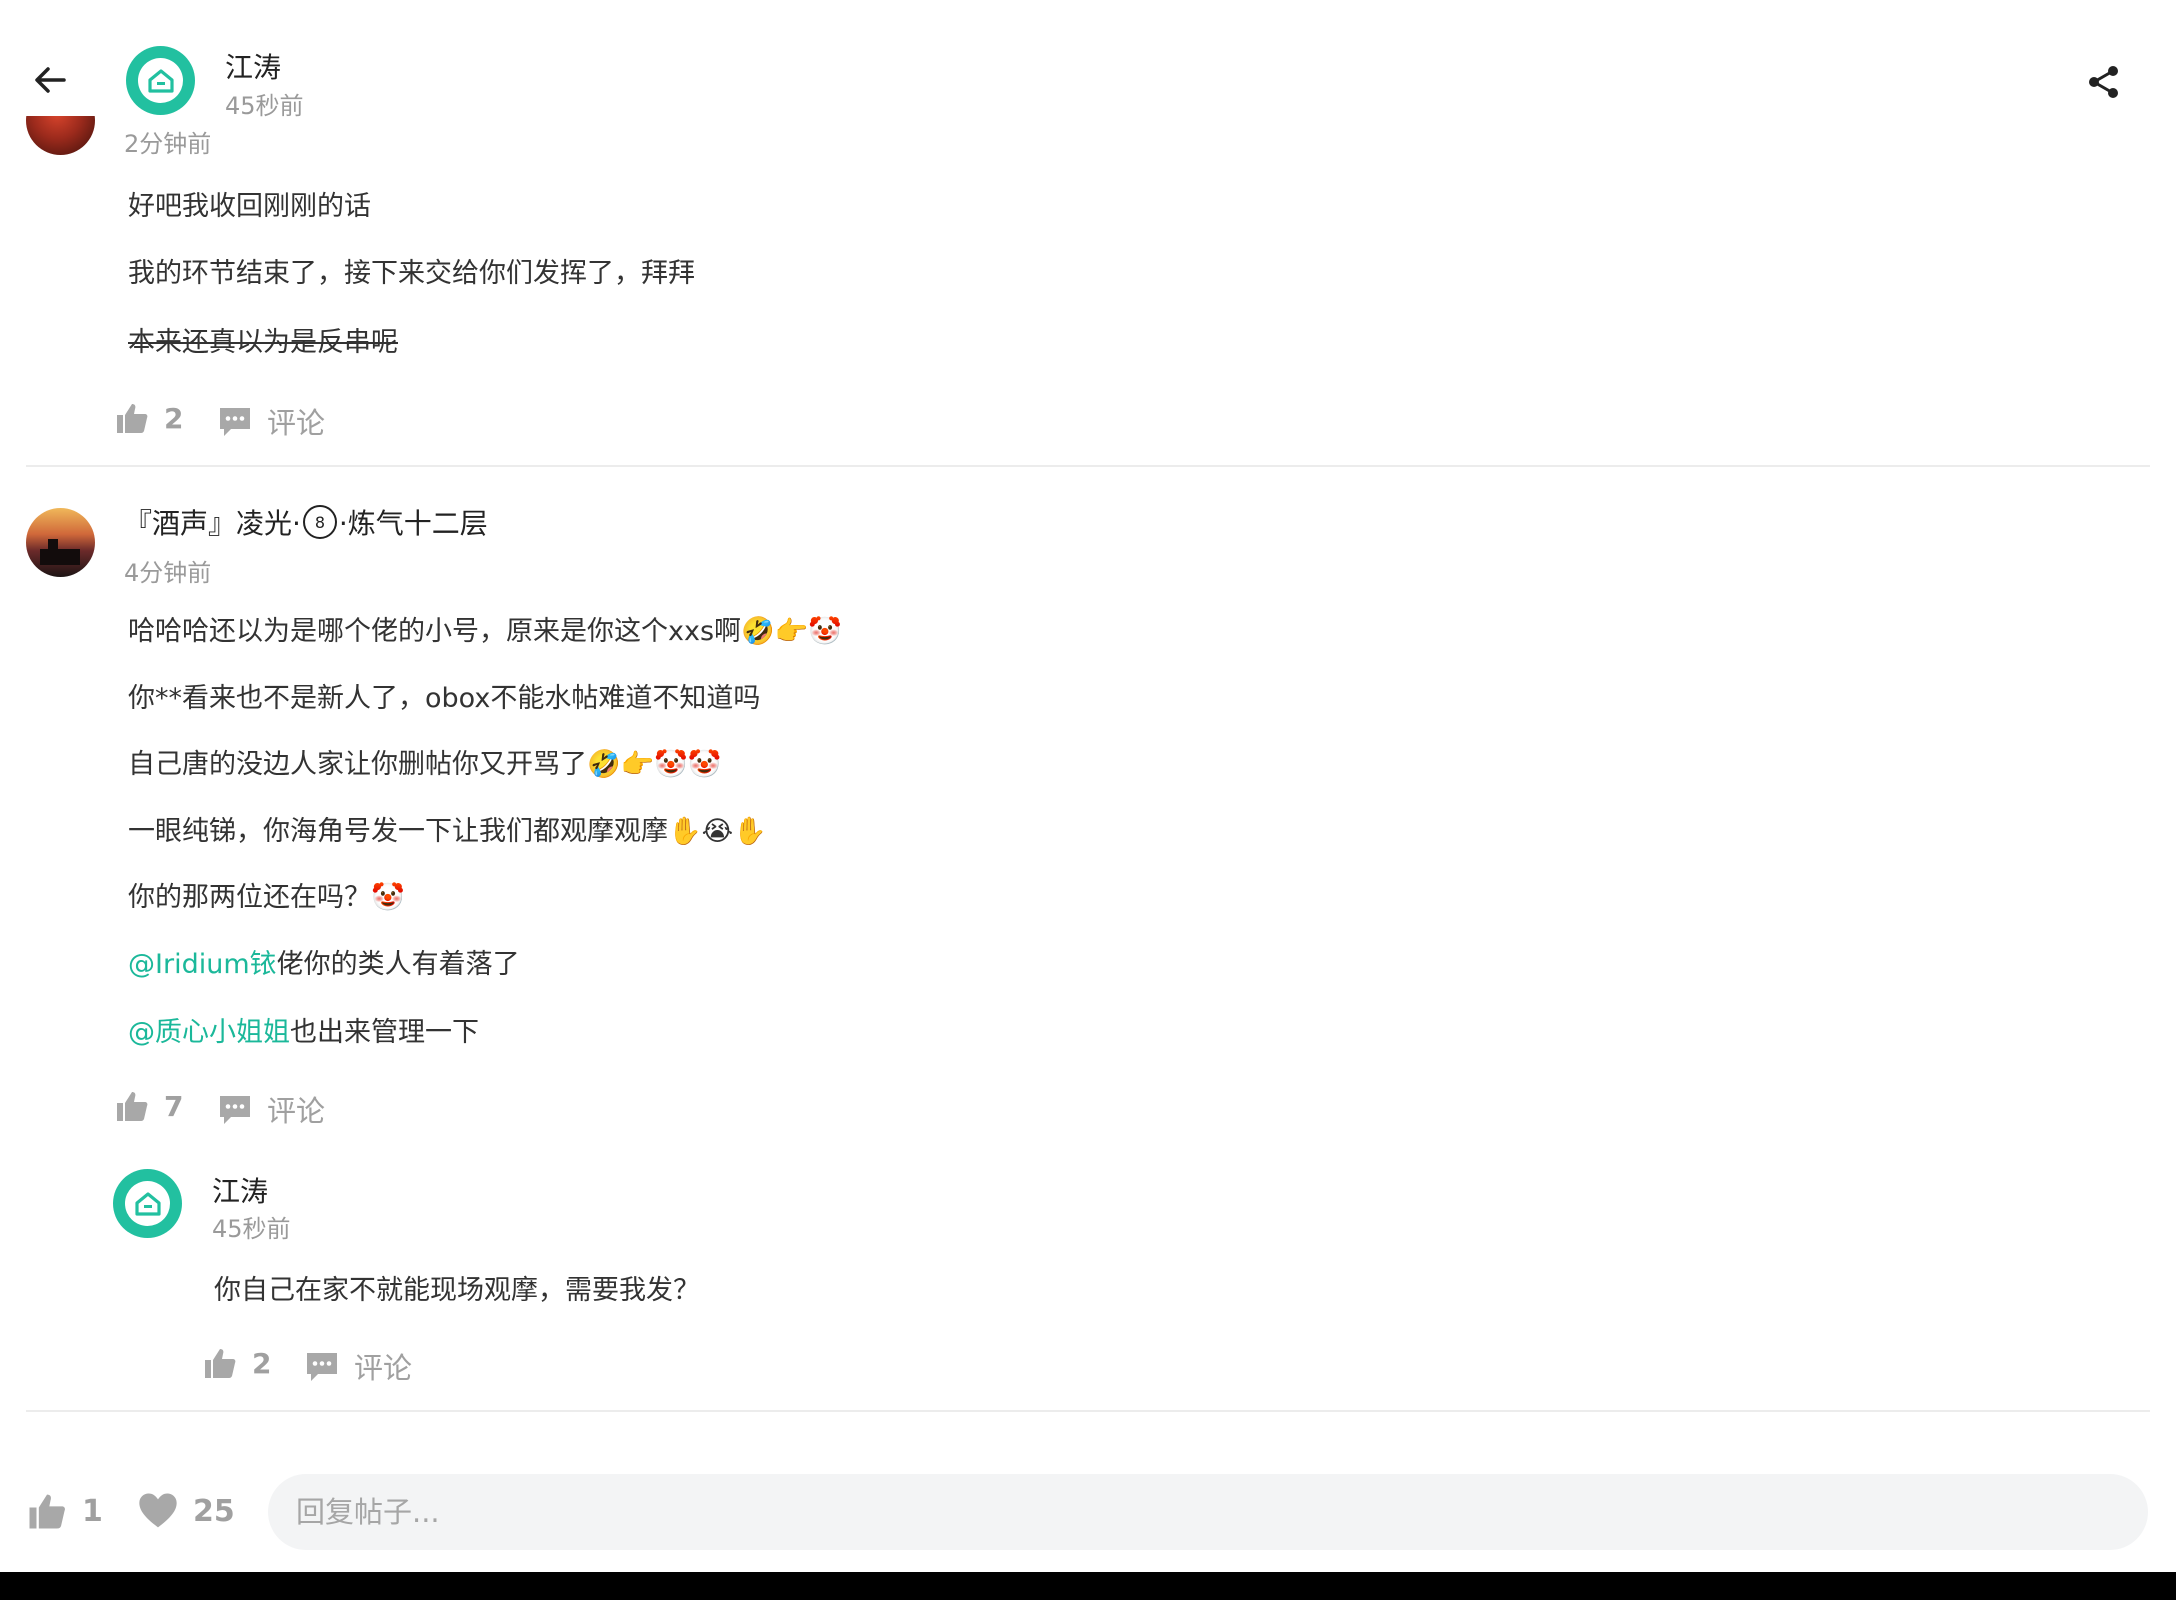 The height and width of the screenshot is (1600, 2176). Describe the element at coordinates (168, 144) in the screenshot. I see `comment-time: 2分钟前` at that location.